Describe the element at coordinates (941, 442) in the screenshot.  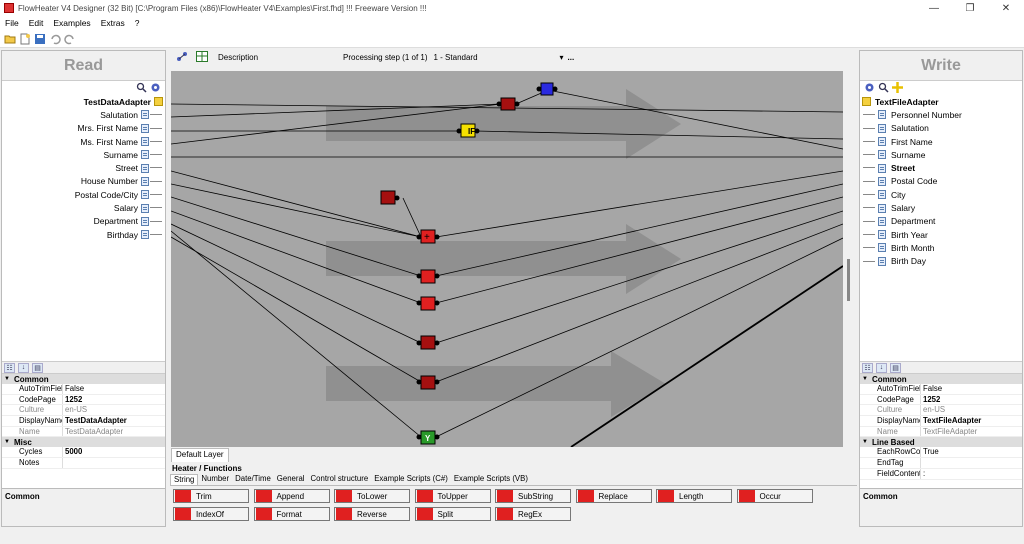
I see `prop-category-line-based: ▼ Line Based` at that location.